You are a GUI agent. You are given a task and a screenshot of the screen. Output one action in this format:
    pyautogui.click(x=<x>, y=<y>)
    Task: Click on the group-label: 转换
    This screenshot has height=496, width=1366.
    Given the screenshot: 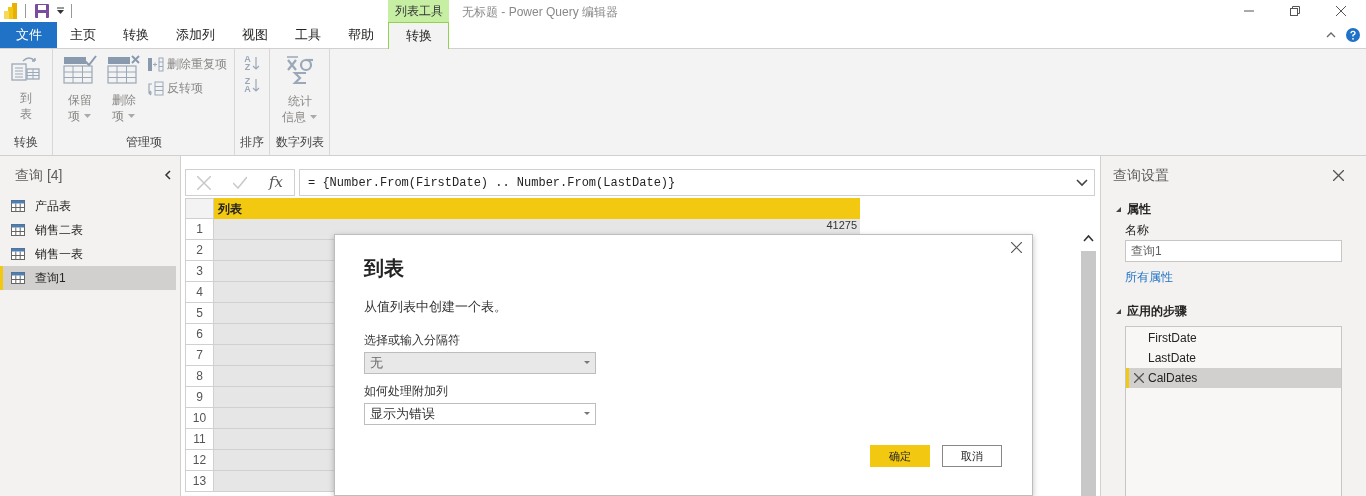 What is the action you would take?
    pyautogui.click(x=26, y=142)
    